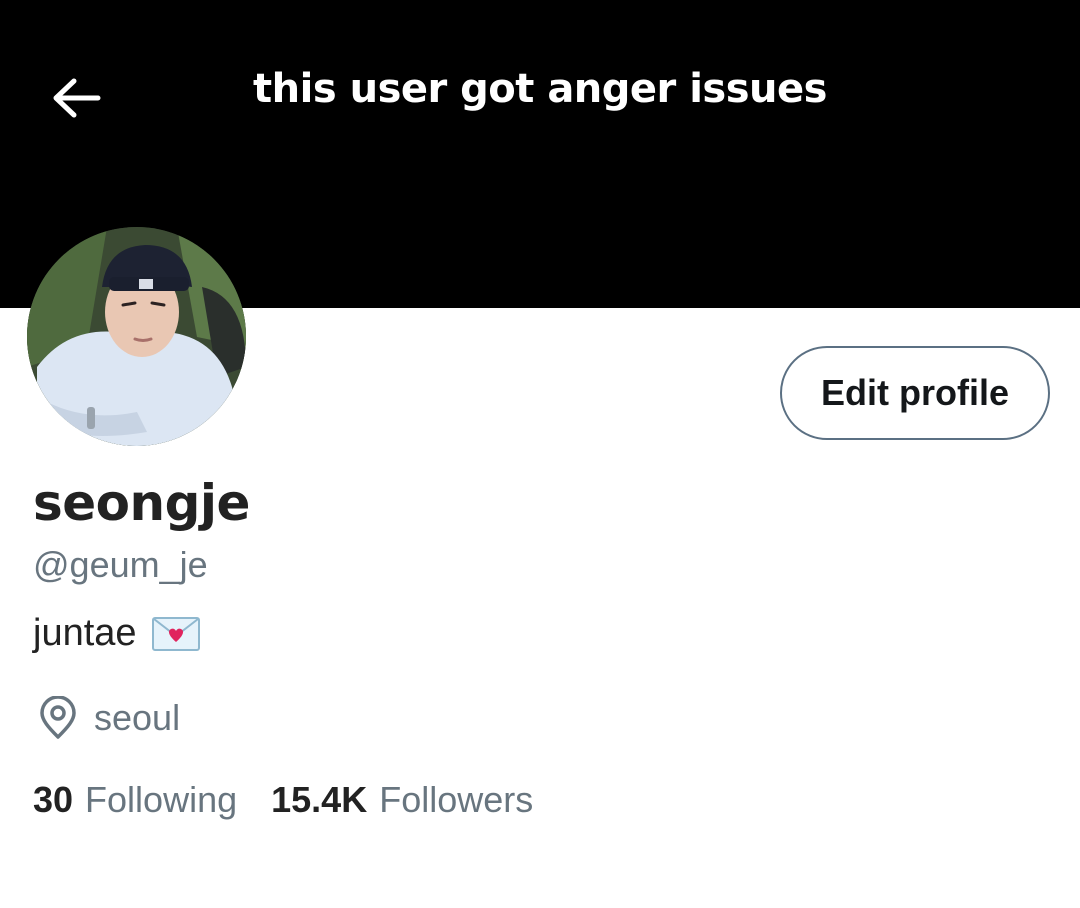 This screenshot has width=1080, height=908. I want to click on profile-bio: juntae, so click(117, 633).